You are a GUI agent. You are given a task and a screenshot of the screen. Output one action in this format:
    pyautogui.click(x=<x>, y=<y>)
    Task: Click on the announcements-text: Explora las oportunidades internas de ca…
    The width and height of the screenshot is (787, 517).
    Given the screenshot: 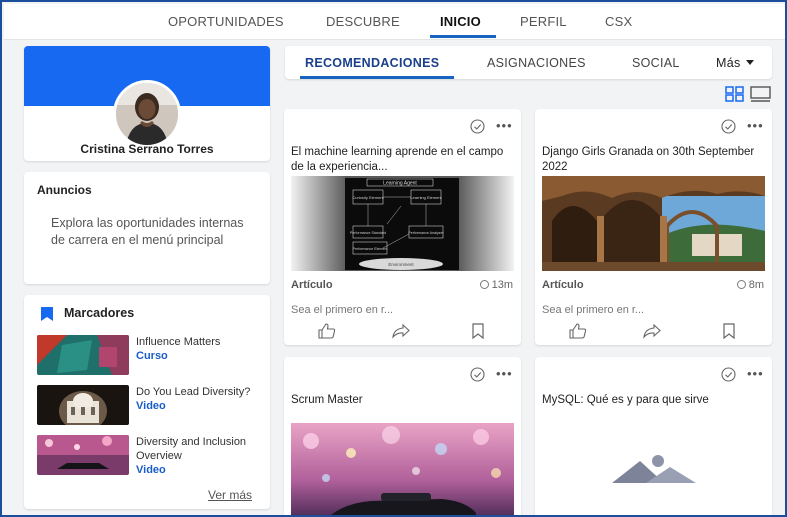 What is the action you would take?
    pyautogui.click(x=147, y=231)
    